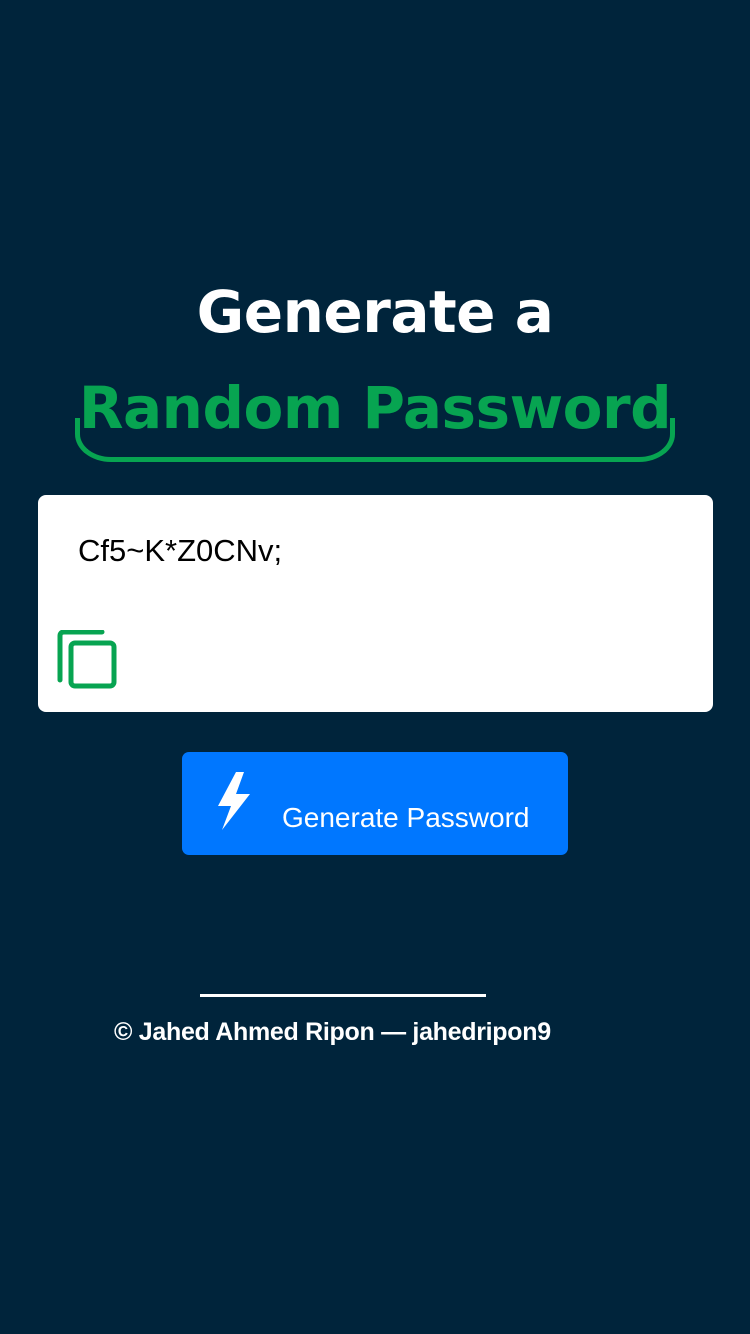 The height and width of the screenshot is (1334, 750). I want to click on copy-button, so click(88, 661).